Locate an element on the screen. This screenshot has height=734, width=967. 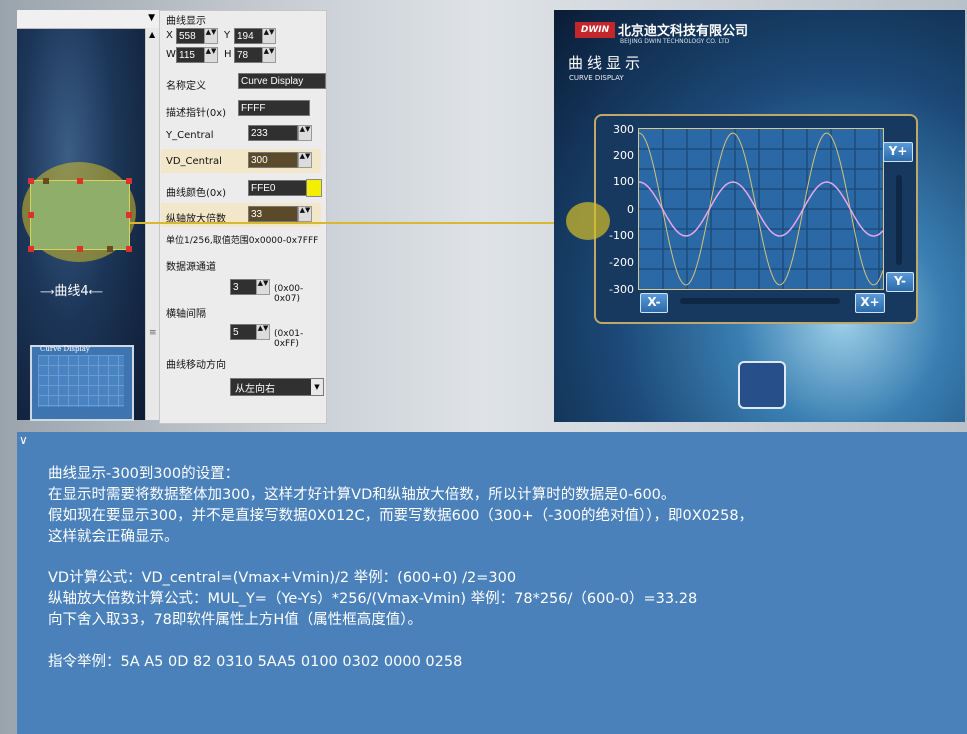
mini-curve-panel: Curve Display is located at coordinates (82, 383).